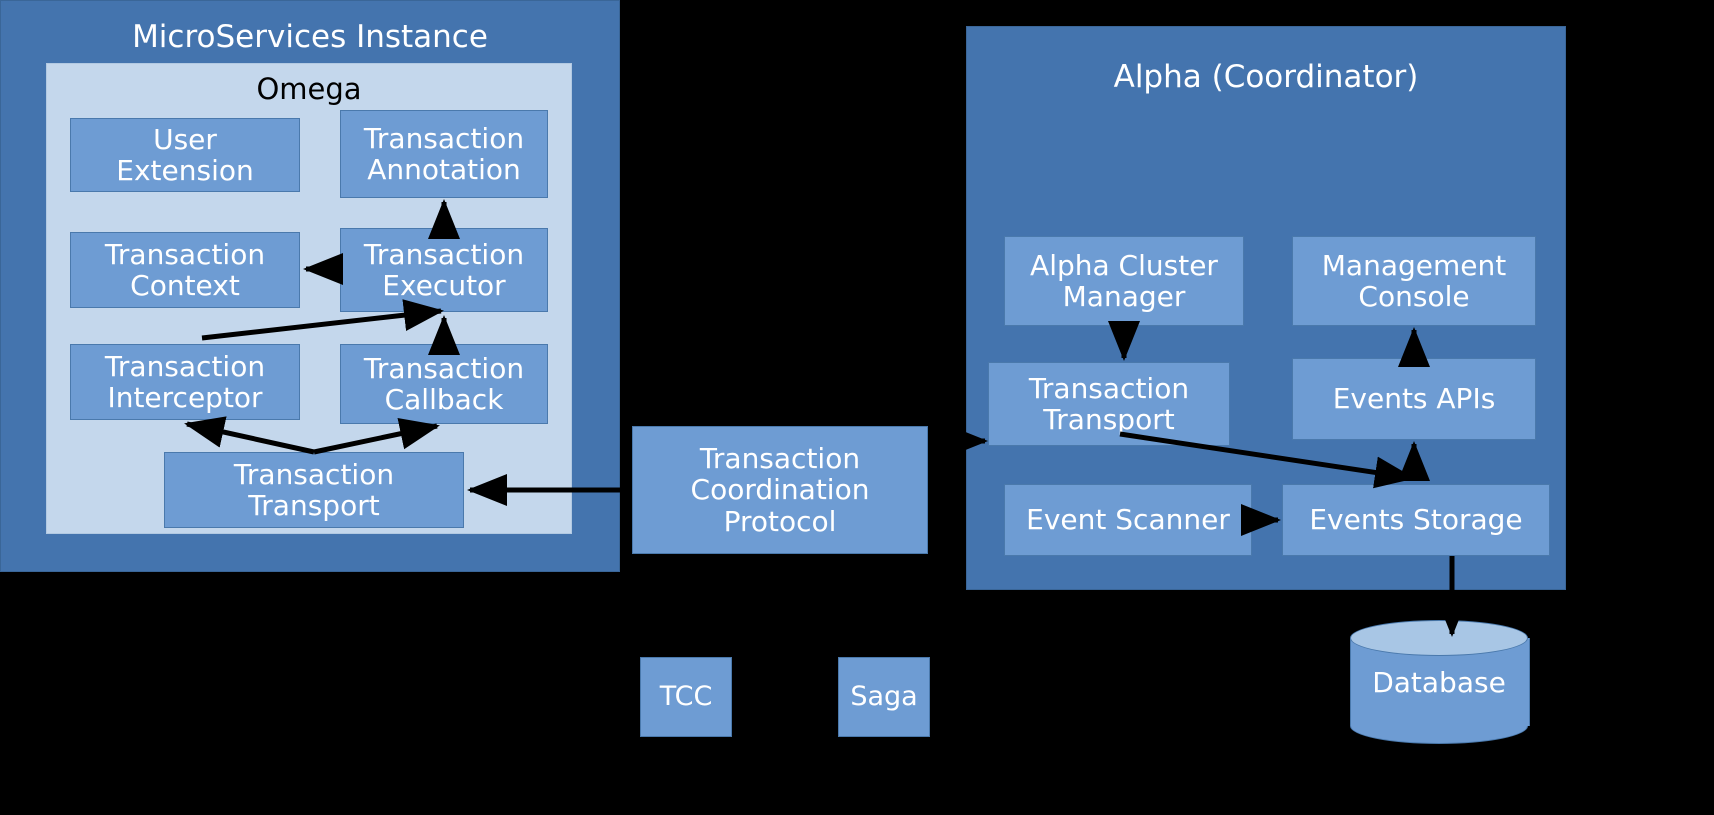 Image resolution: width=1714 pixels, height=815 pixels. I want to click on node-label: Management Console, so click(1414, 280).